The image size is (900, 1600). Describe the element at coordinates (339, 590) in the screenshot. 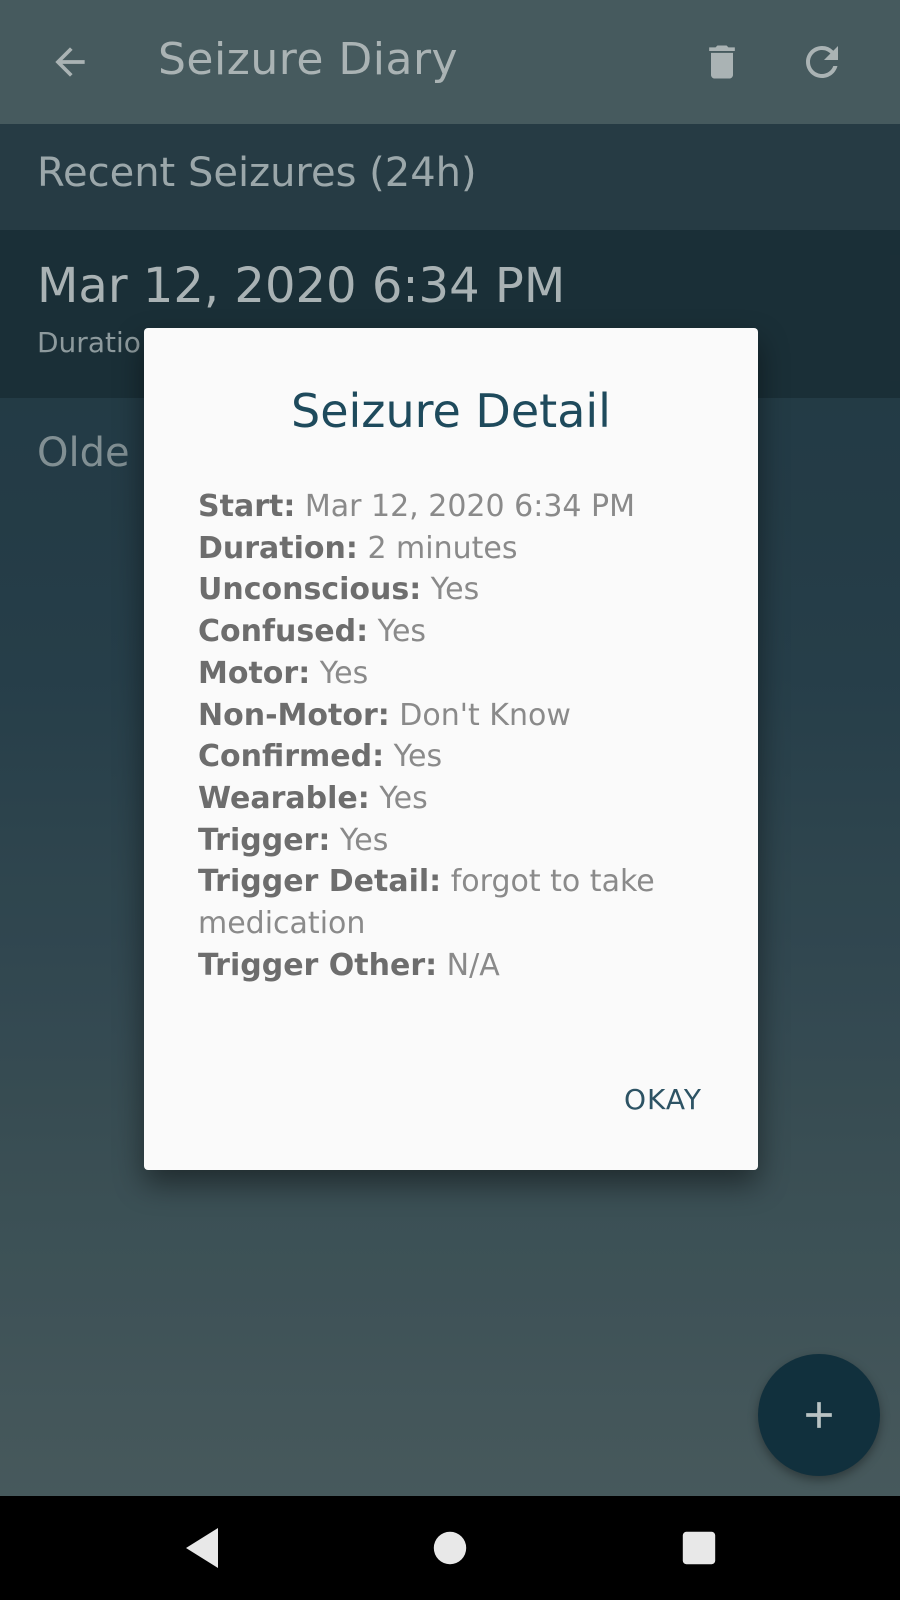

I see `detail-unconscious: Unconscious: Yes` at that location.